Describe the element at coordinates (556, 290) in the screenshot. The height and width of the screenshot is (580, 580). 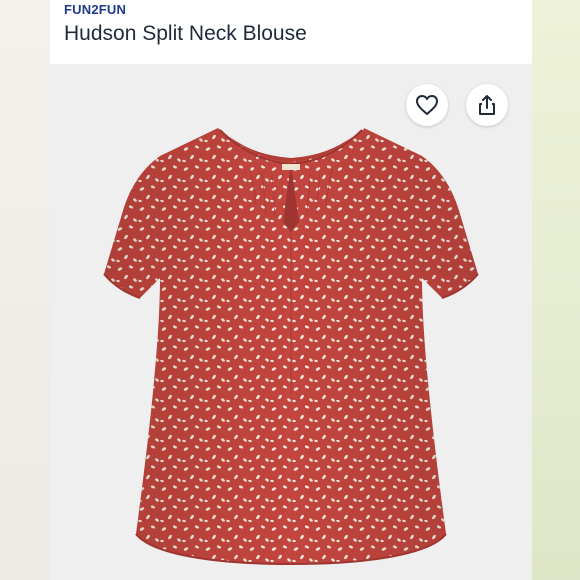
I see `right-backdrop` at that location.